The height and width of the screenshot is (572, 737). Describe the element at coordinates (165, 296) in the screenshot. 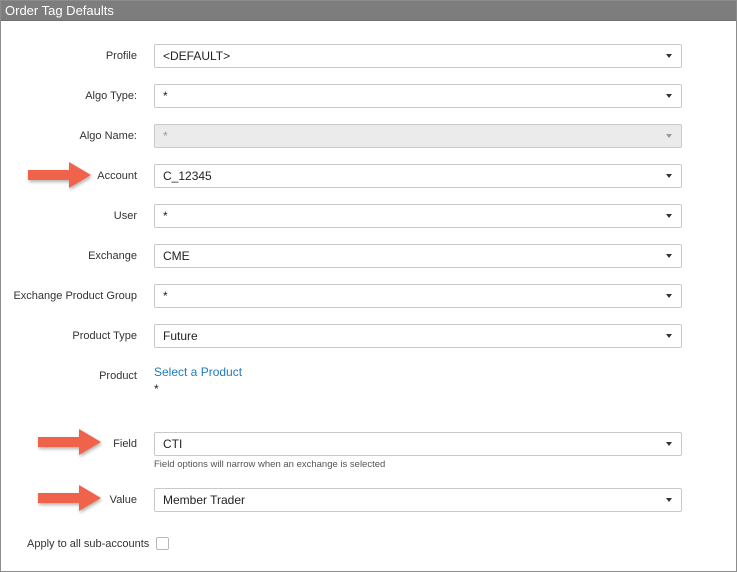

I see `exchange-product-group-value: *` at that location.